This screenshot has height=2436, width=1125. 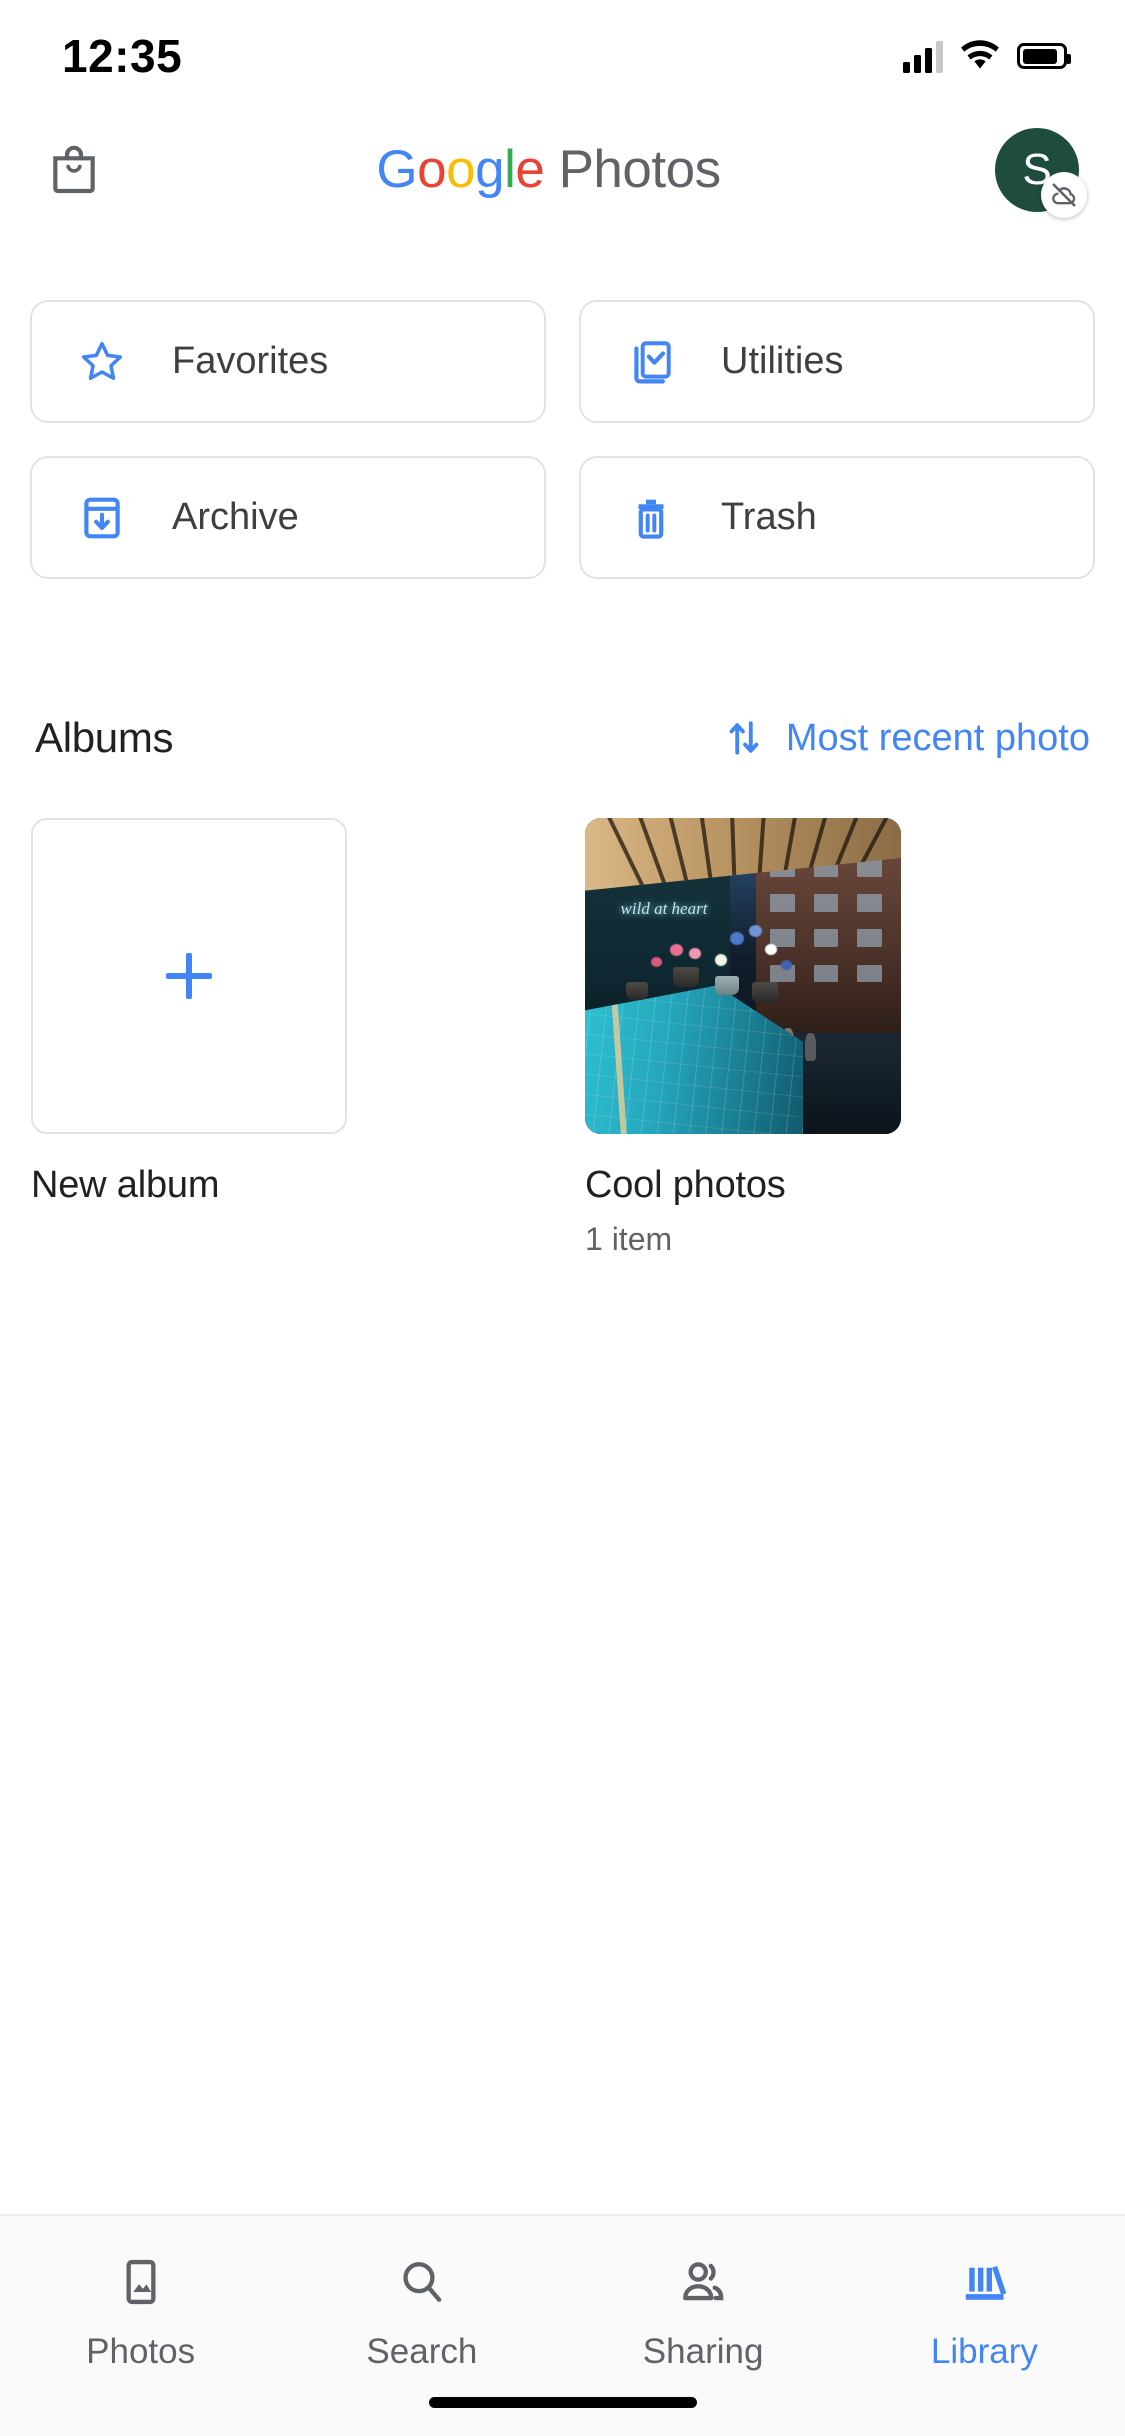 I want to click on logo-letter-e: e, so click(x=530, y=169).